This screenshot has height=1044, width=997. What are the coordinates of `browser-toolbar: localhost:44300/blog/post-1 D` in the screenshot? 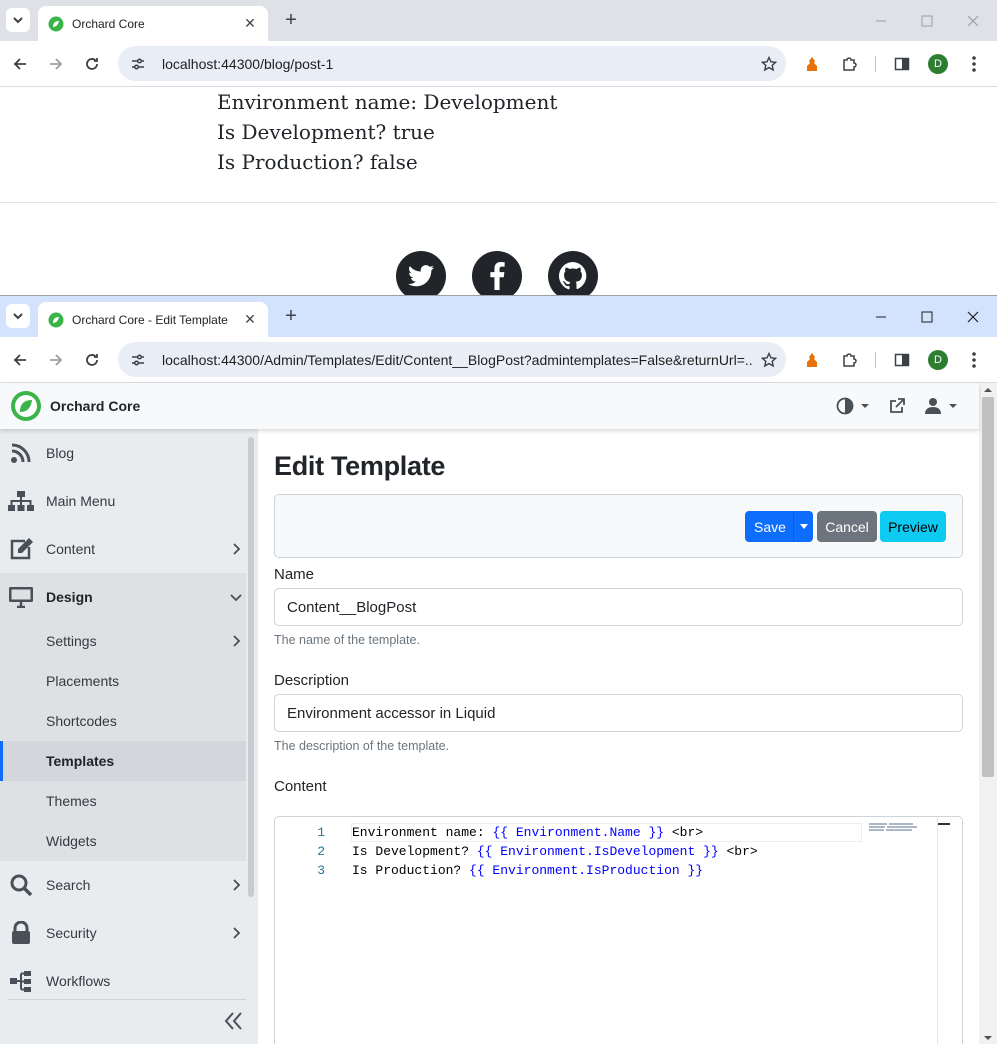 It's located at (498, 64).